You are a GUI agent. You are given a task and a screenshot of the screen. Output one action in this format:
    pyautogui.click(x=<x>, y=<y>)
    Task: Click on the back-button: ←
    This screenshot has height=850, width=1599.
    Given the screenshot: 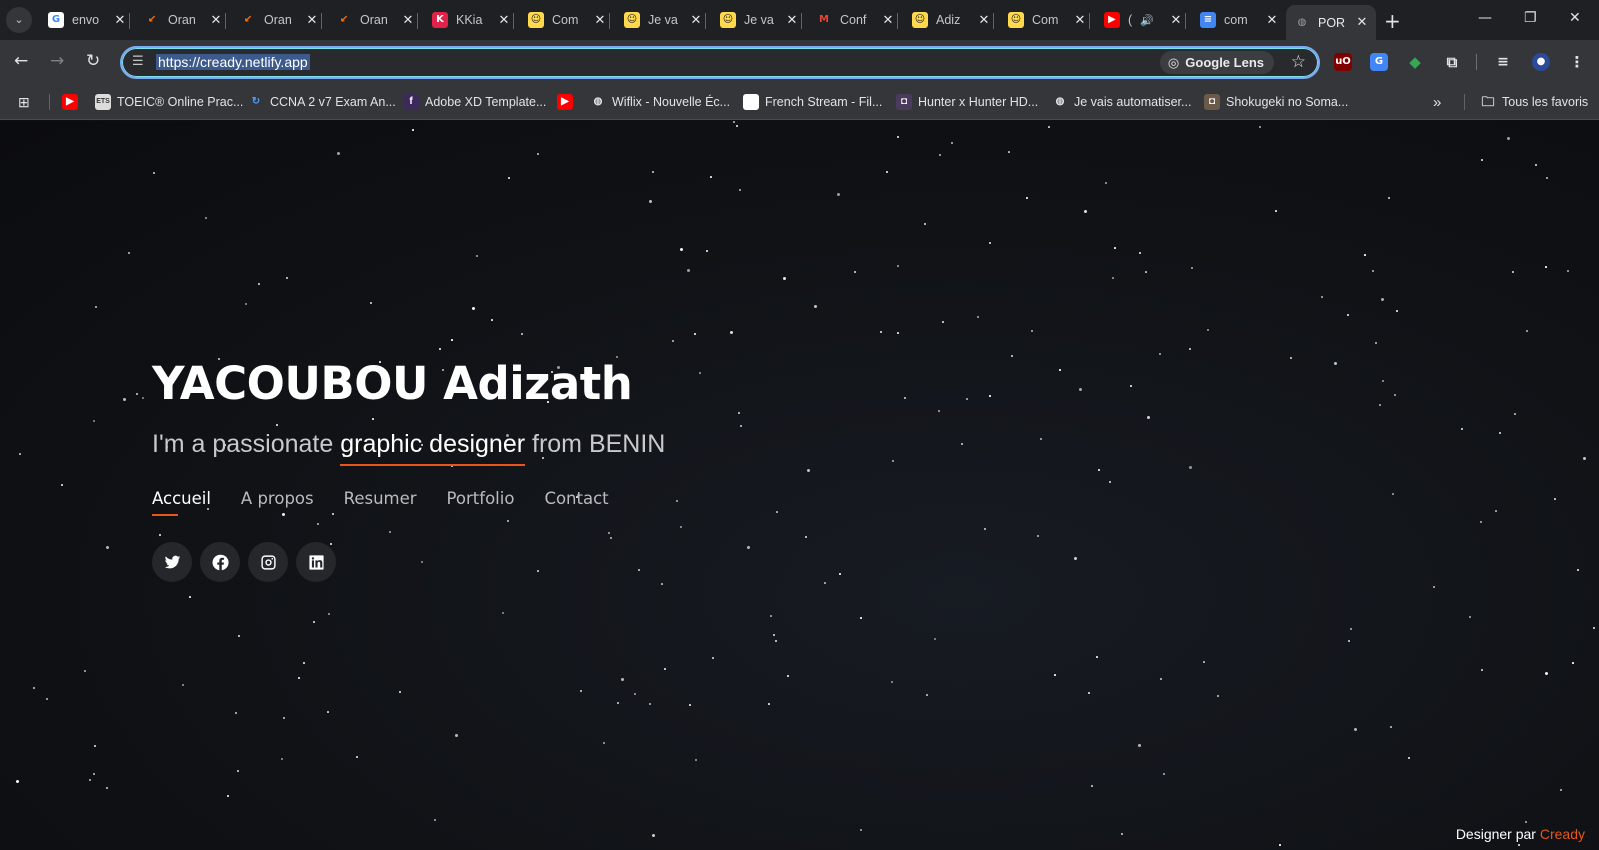 What is the action you would take?
    pyautogui.click(x=21, y=61)
    